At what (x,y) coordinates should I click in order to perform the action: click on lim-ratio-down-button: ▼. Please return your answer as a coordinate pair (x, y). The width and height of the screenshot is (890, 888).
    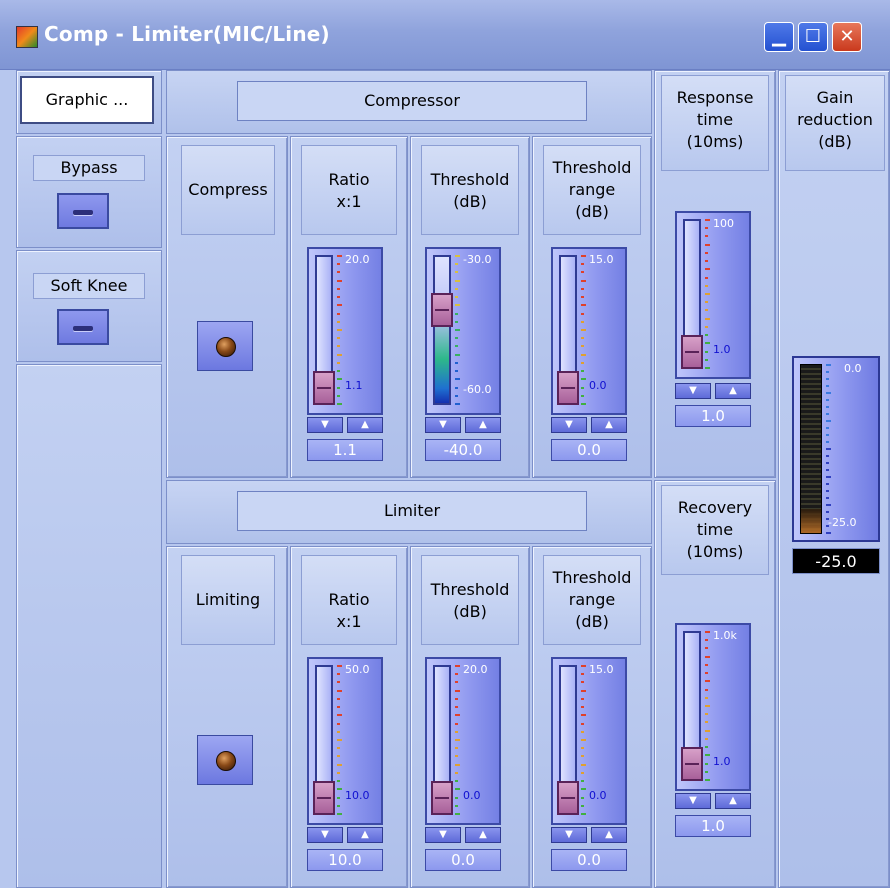
    Looking at the image, I should click on (325, 835).